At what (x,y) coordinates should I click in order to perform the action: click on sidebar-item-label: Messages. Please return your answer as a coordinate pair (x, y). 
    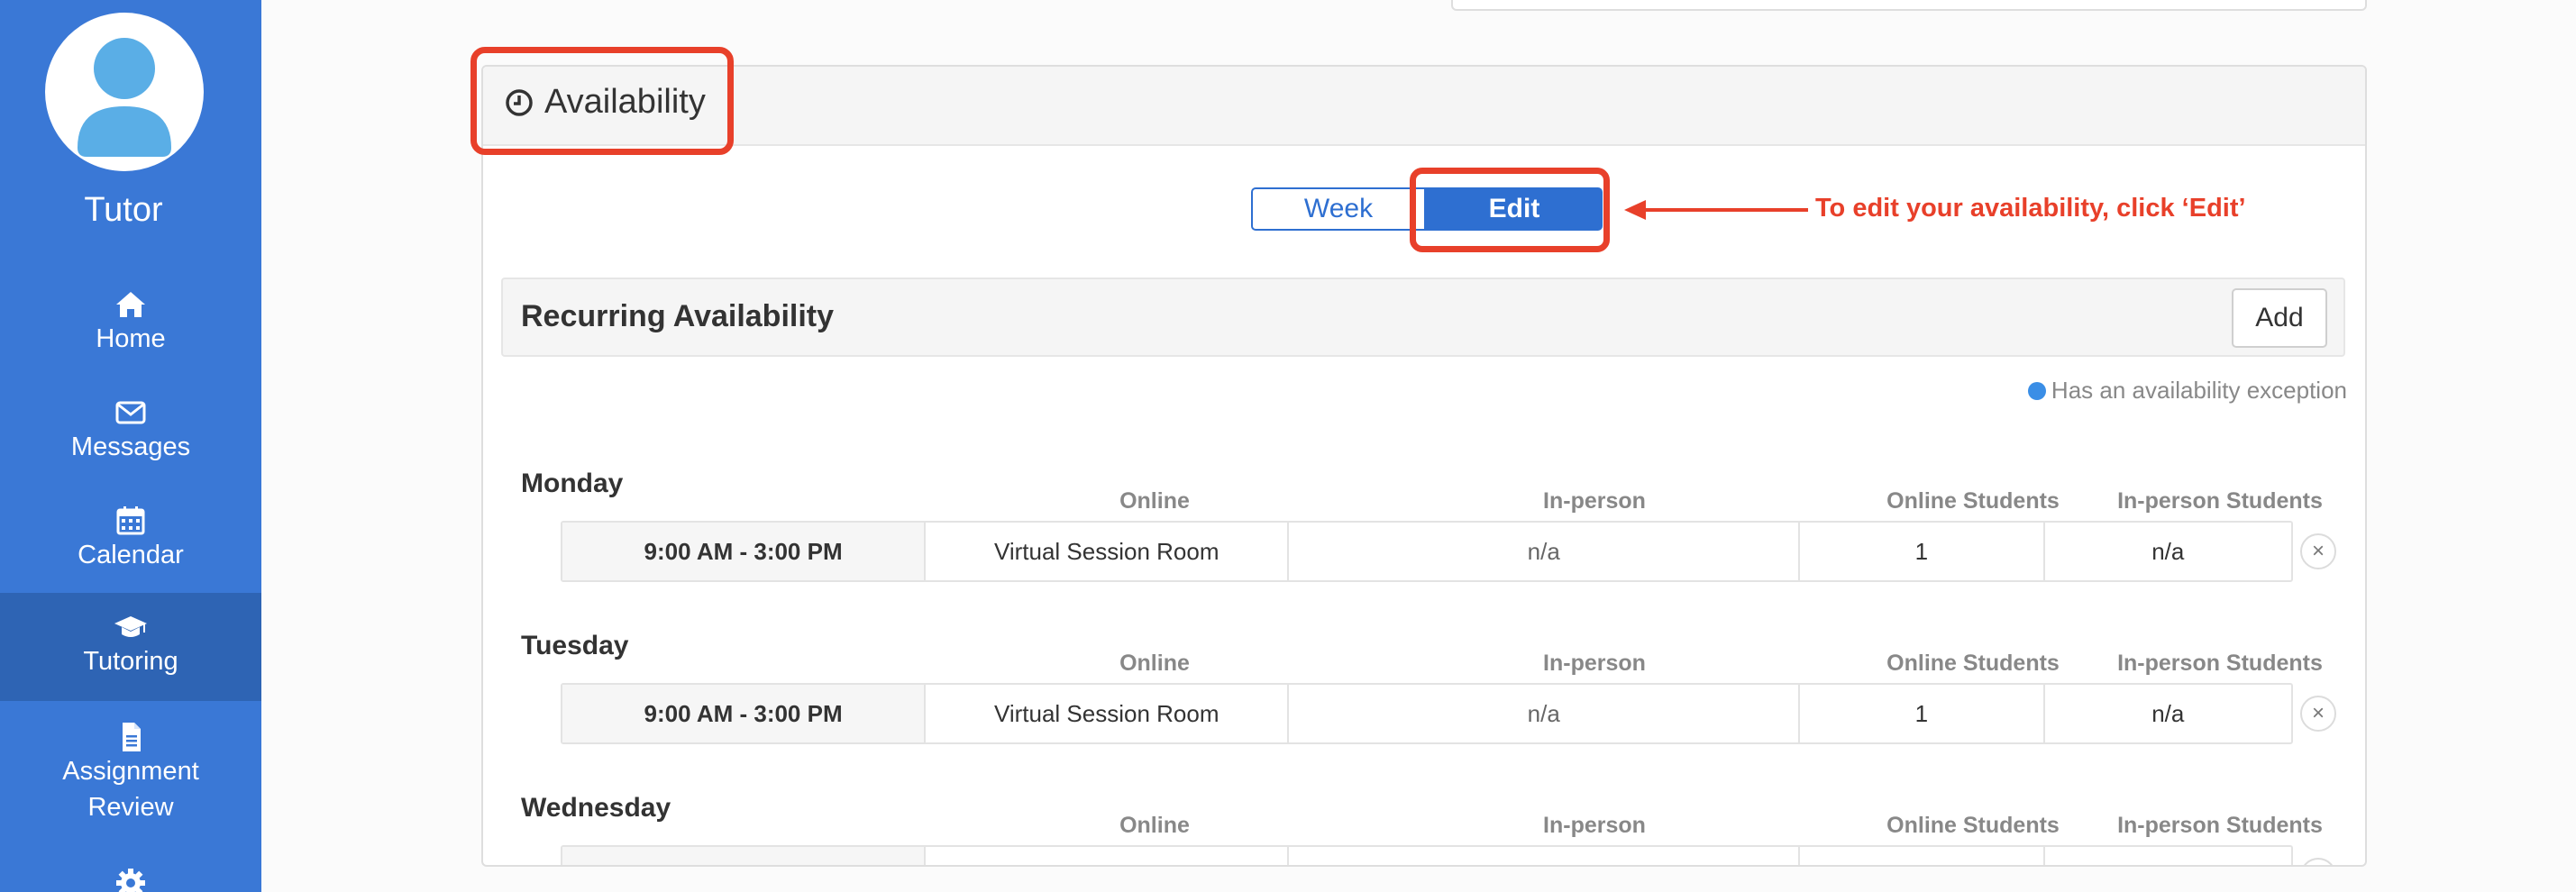
    Looking at the image, I should click on (130, 446).